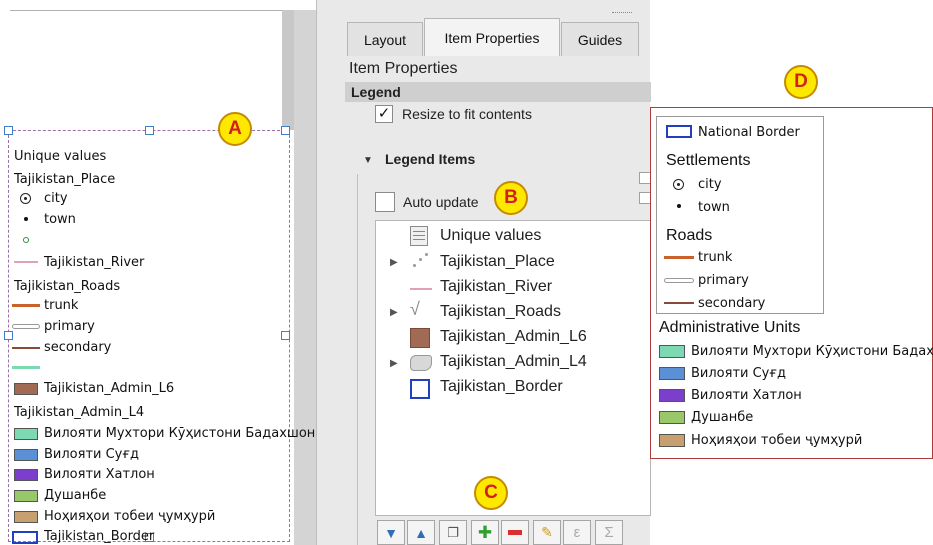 The image size is (933, 545). What do you see at coordinates (420, 389) in the screenshot?
I see `border-swatch-icon` at bounding box center [420, 389].